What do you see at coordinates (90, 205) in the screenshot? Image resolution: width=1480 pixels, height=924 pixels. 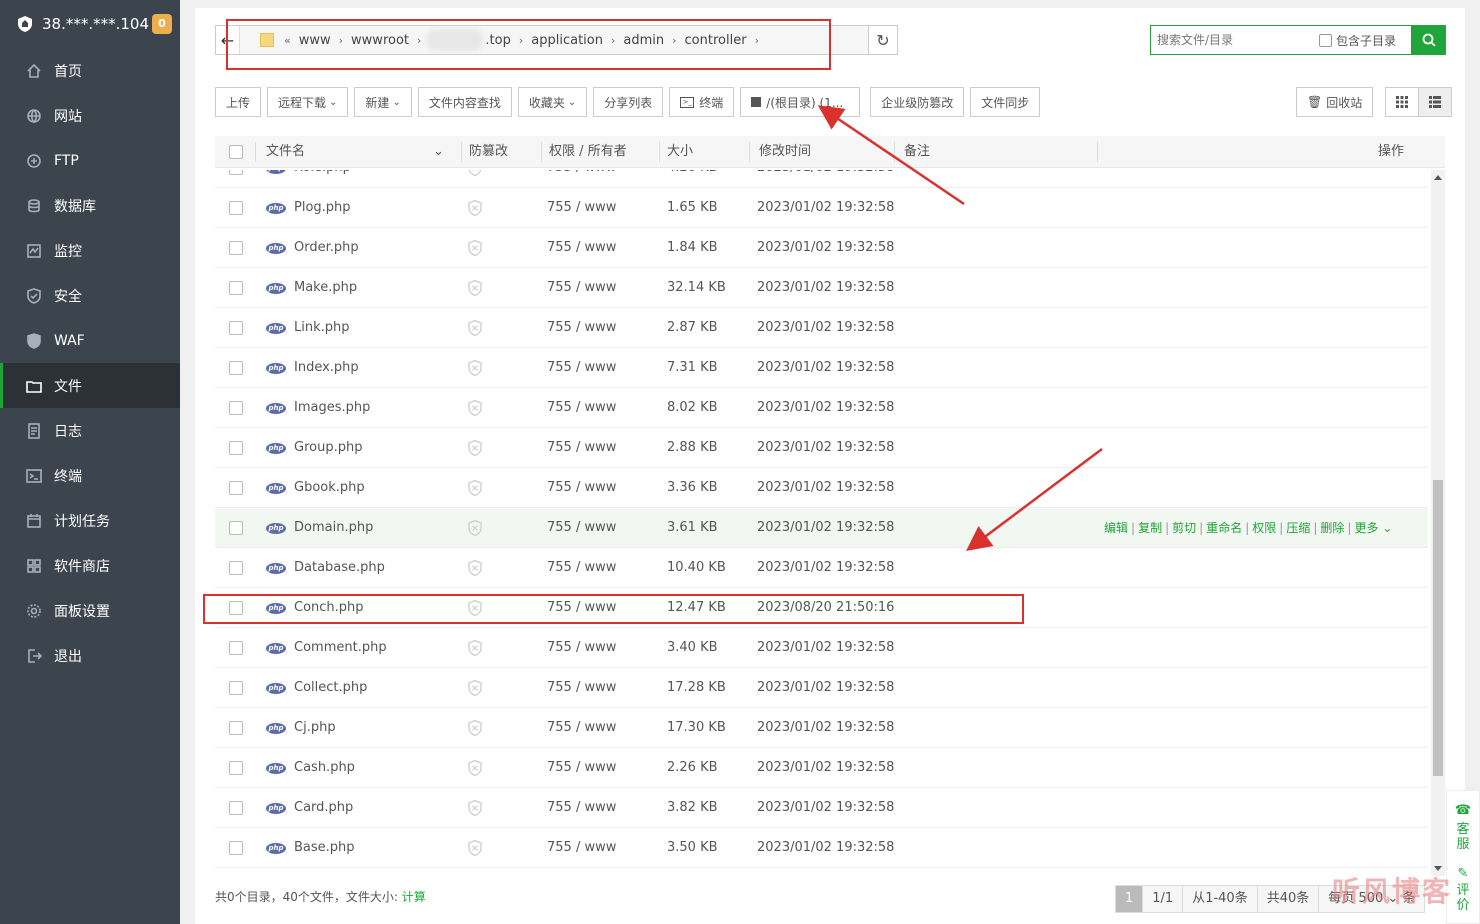 I see `sidebar-item-database: 数据库` at bounding box center [90, 205].